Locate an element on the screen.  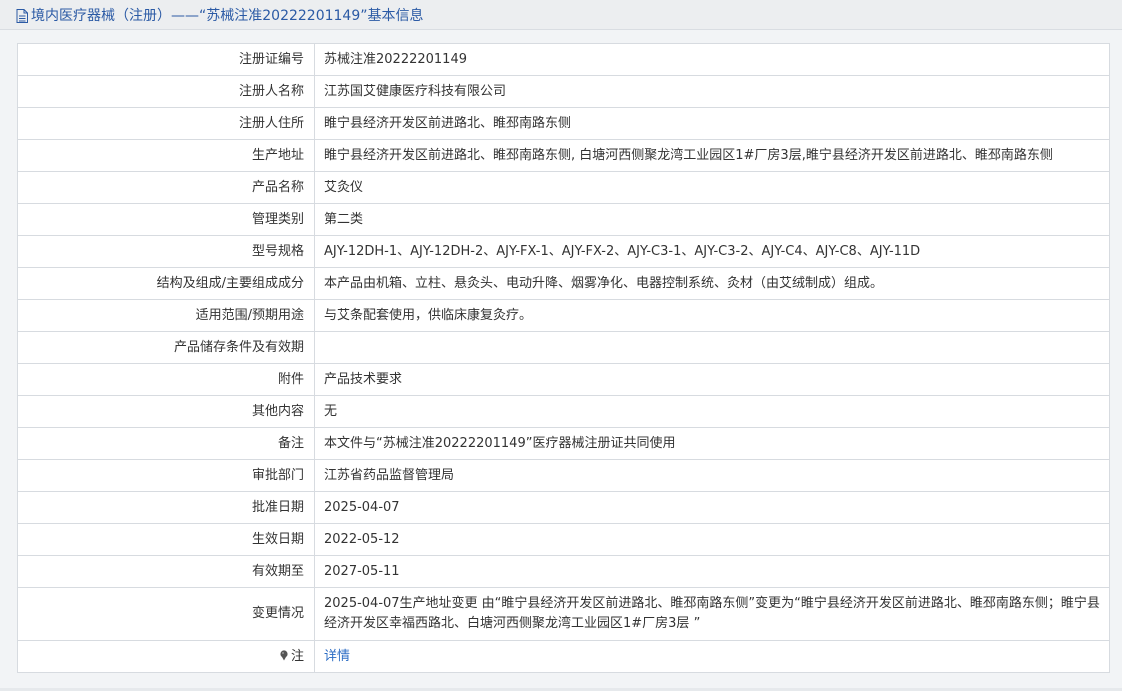
table-row: 适用范围/预期用途 与艾条配套使用，供临床康复灸疗。 is located at coordinates (563, 315).